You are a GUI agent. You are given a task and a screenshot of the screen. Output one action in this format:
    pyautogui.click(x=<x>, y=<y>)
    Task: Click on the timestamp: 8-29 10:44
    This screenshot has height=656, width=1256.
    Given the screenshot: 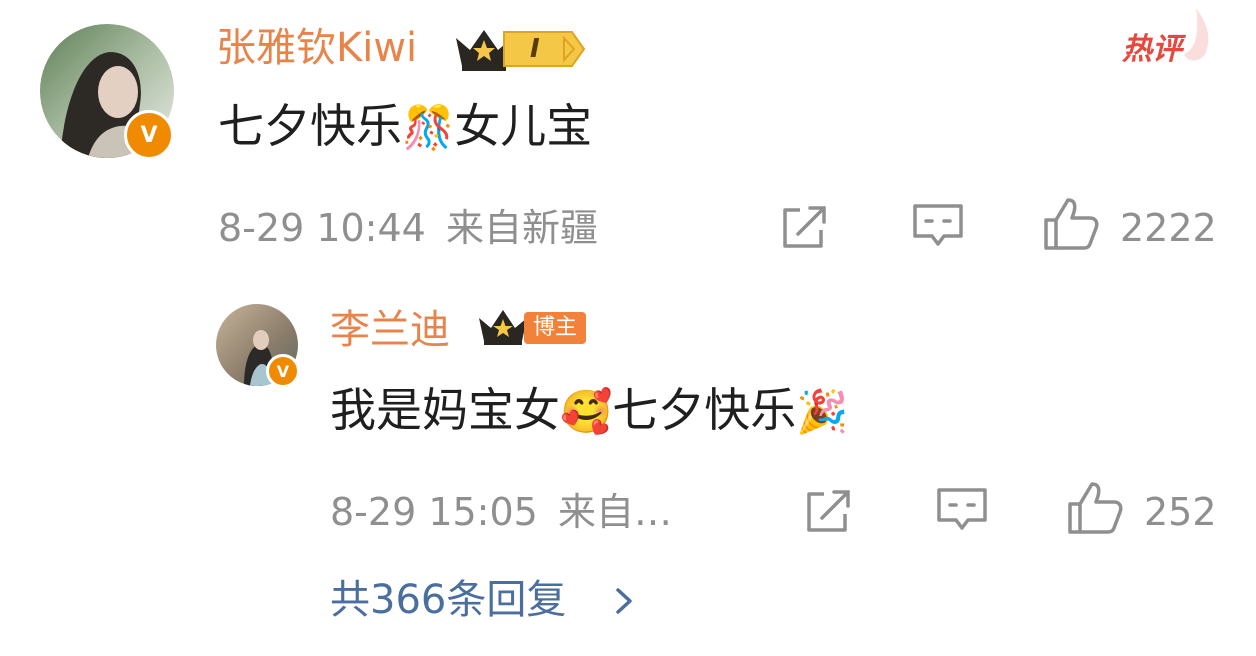 What is the action you would take?
    pyautogui.click(x=322, y=228)
    